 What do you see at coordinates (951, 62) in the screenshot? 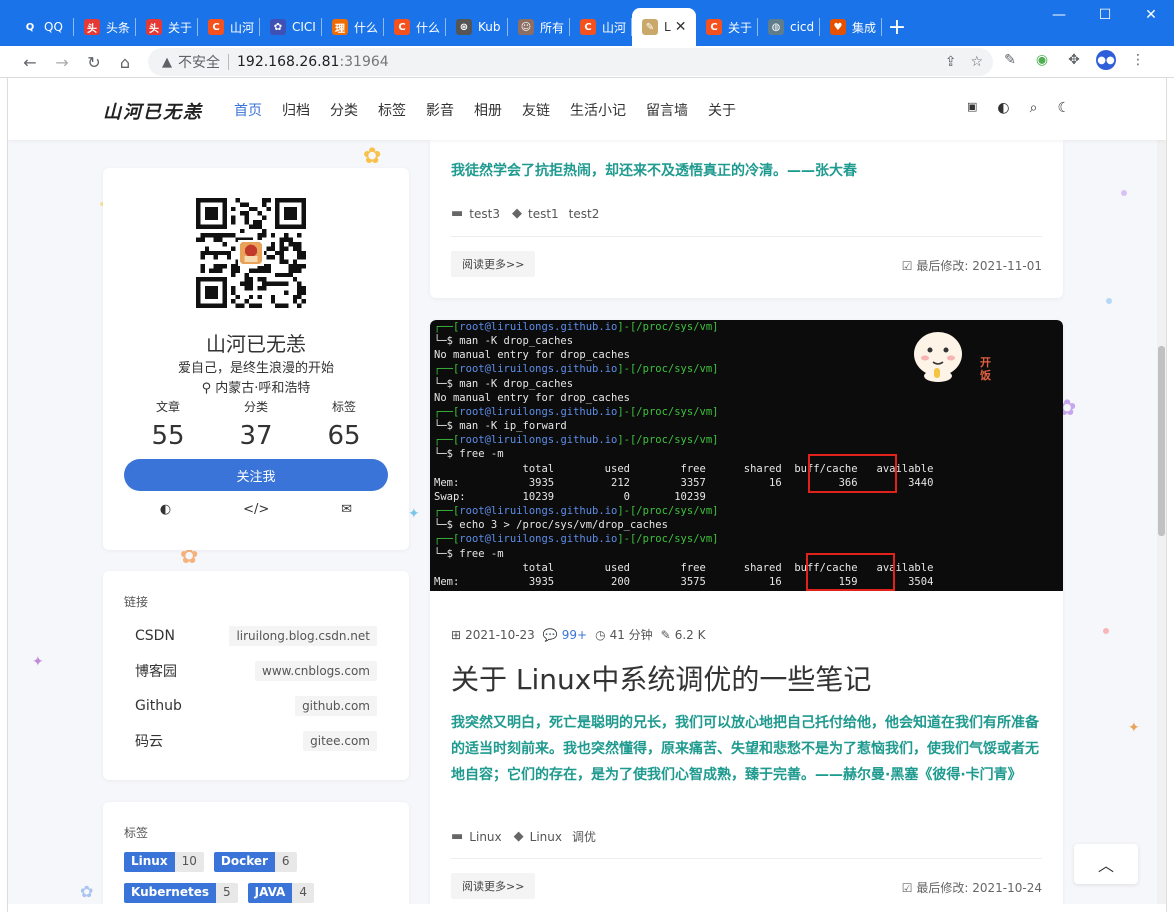
I see `share-icon: ⇪` at bounding box center [951, 62].